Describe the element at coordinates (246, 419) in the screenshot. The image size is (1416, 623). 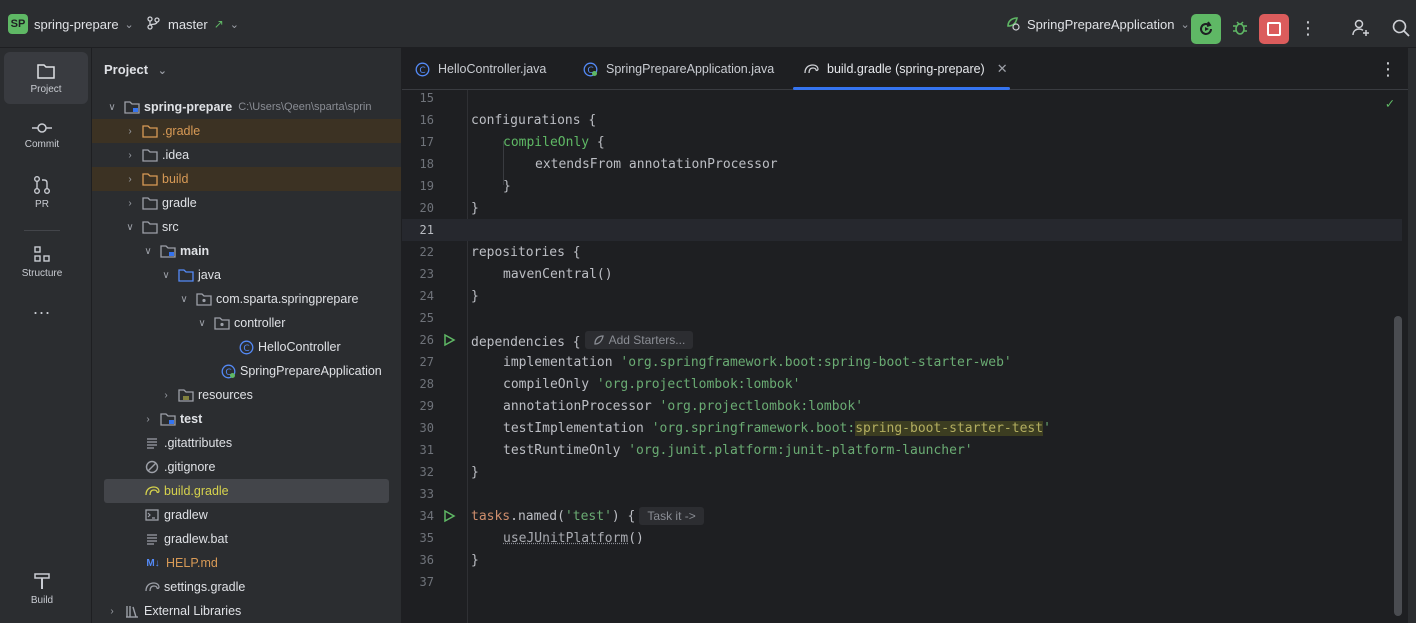
I see `tree-item-test: › test` at that location.